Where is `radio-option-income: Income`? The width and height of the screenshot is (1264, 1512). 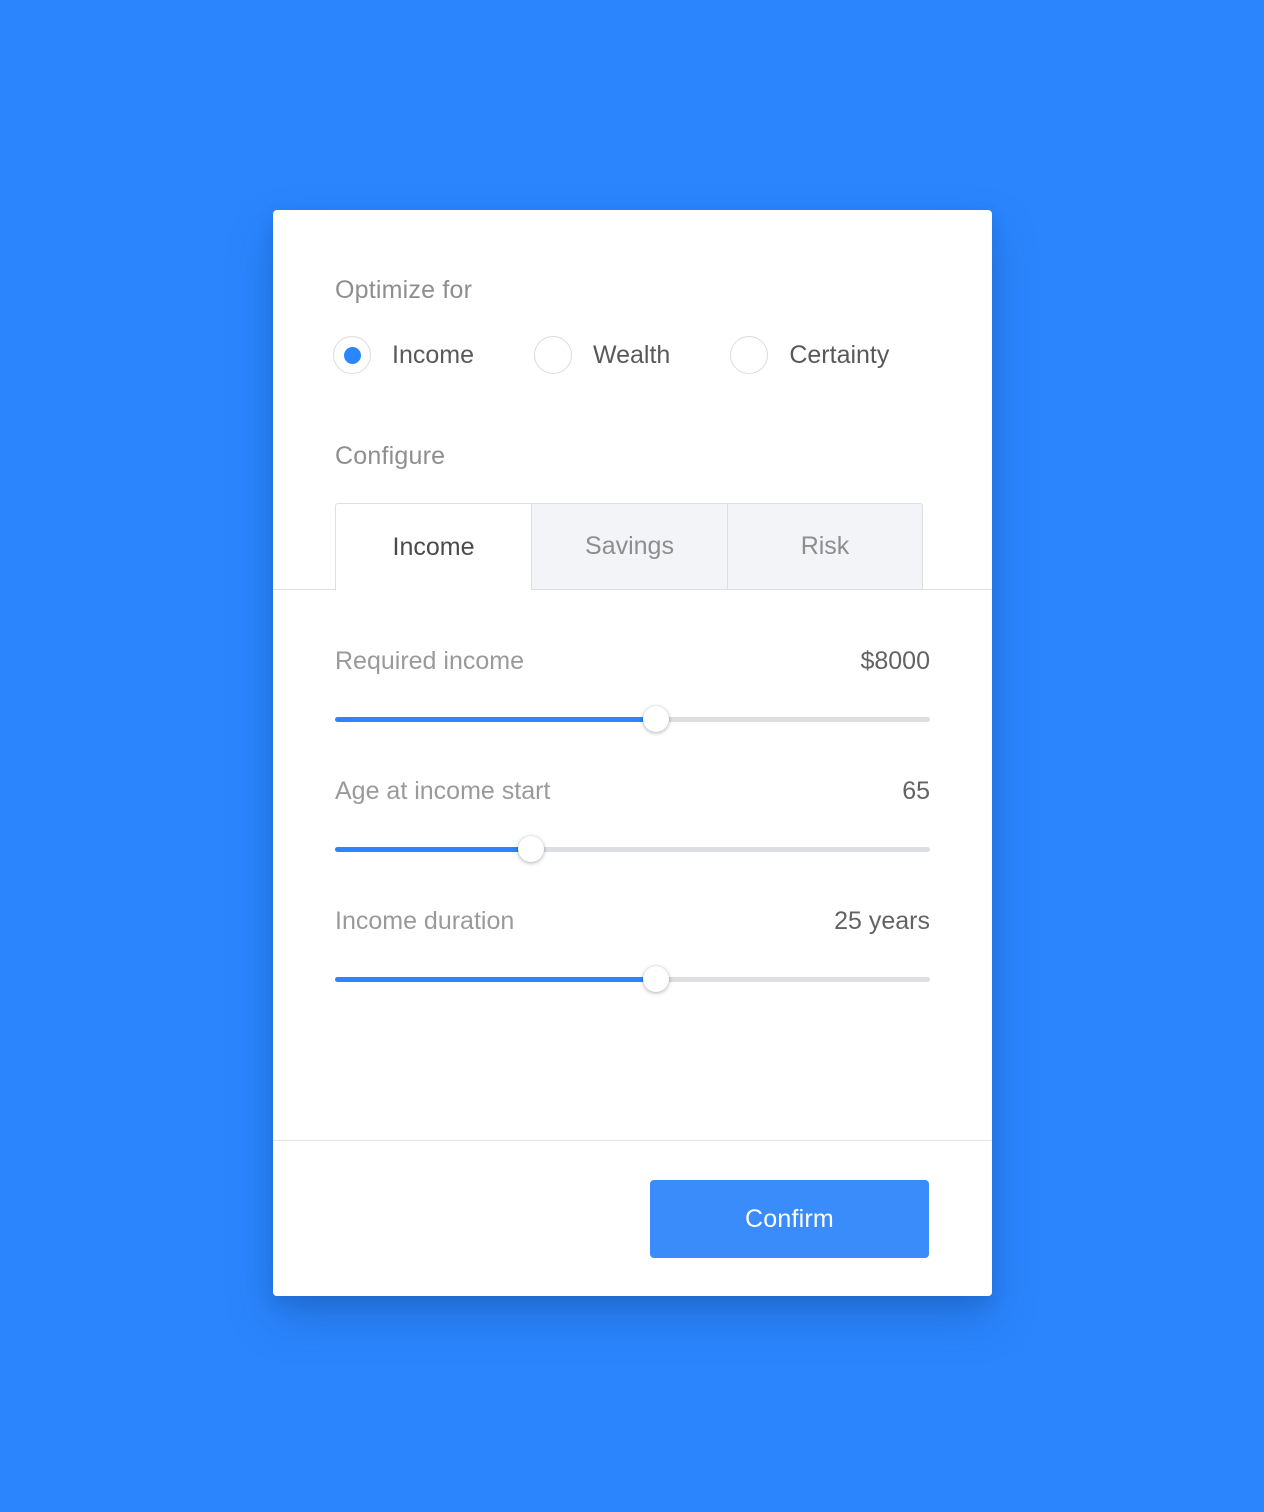
radio-option-income: Income is located at coordinates (403, 355).